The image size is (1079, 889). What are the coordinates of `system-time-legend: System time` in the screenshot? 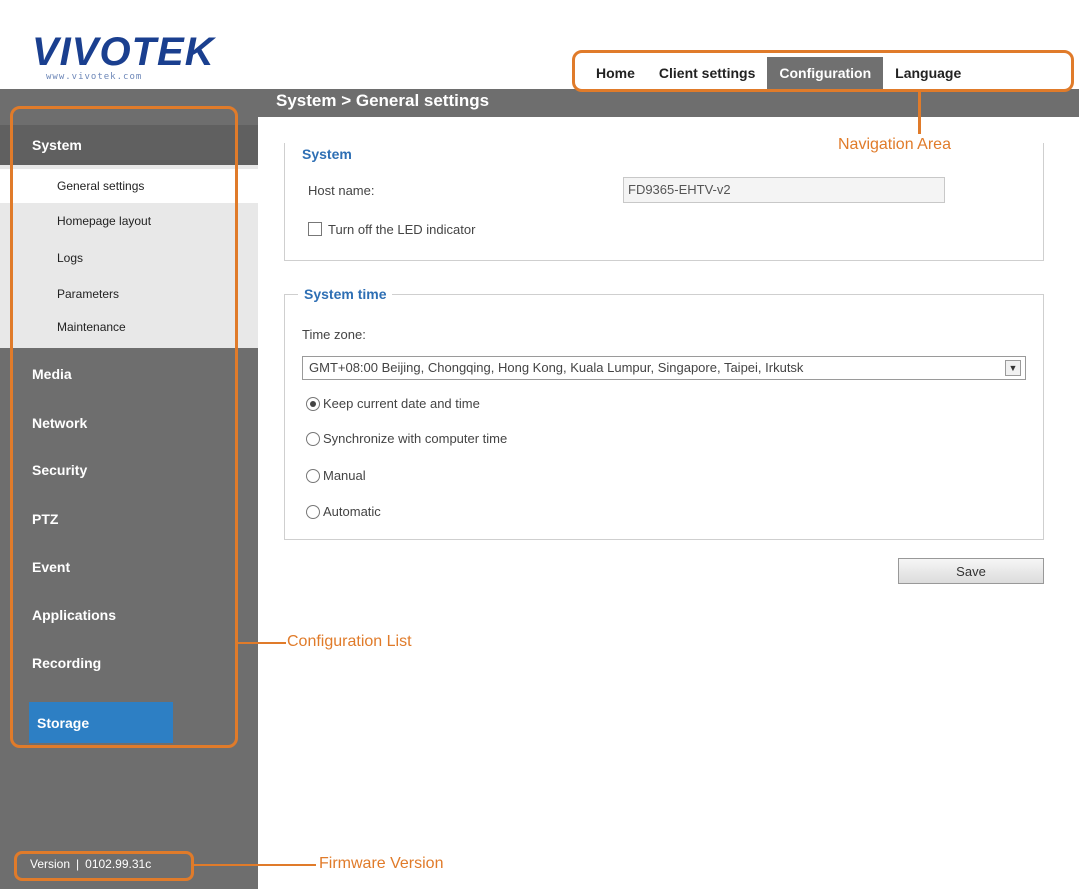 It's located at (345, 294).